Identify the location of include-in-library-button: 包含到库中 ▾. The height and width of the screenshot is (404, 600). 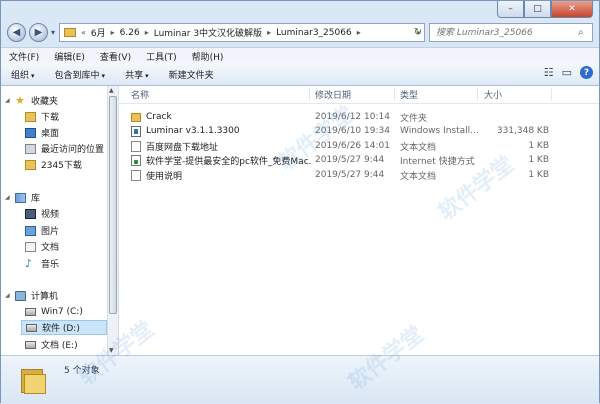
(80, 74).